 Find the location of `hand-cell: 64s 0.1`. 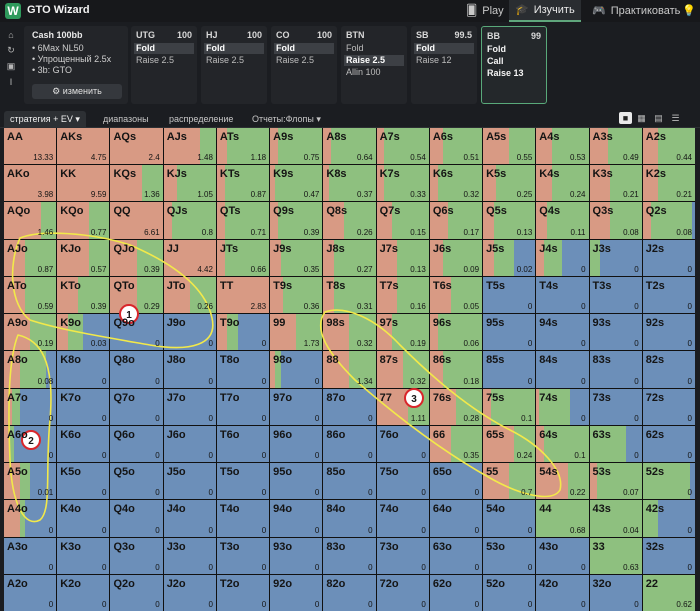

hand-cell: 64s 0.1 is located at coordinates (562, 444).